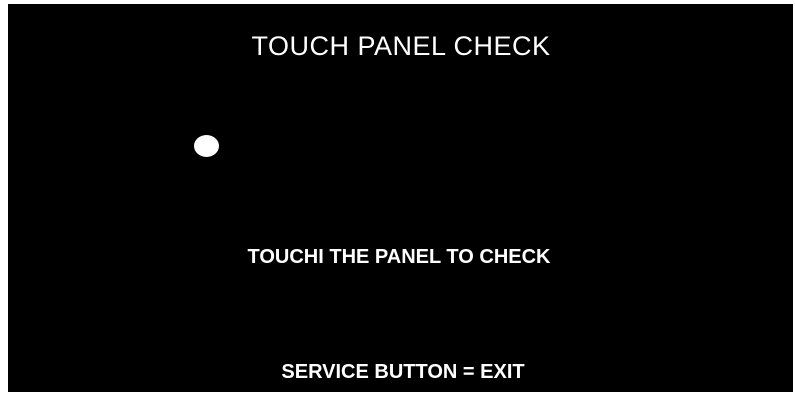 The width and height of the screenshot is (795, 394). Describe the element at coordinates (403, 372) in the screenshot. I see `exit-hint-text: SERVICE BUTTON = EXIT` at that location.